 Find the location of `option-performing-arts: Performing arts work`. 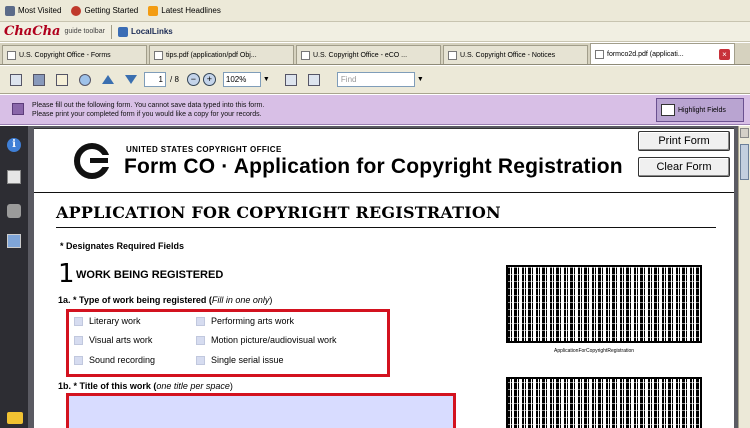

option-performing-arts: Performing arts work is located at coordinates (245, 321).